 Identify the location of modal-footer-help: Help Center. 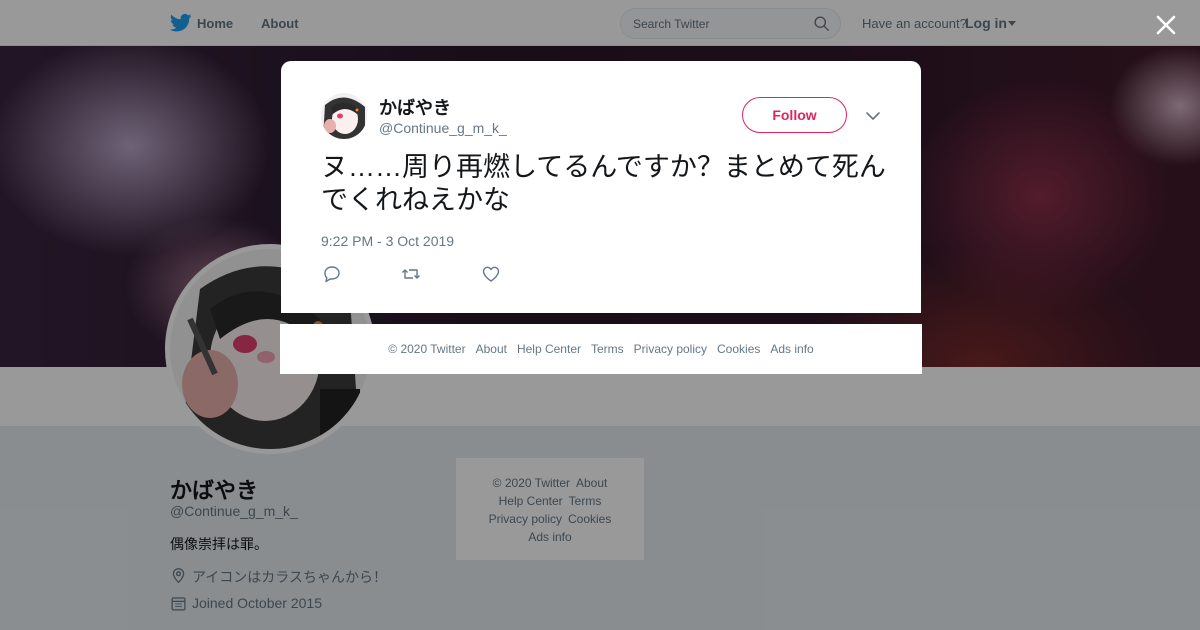
(549, 349).